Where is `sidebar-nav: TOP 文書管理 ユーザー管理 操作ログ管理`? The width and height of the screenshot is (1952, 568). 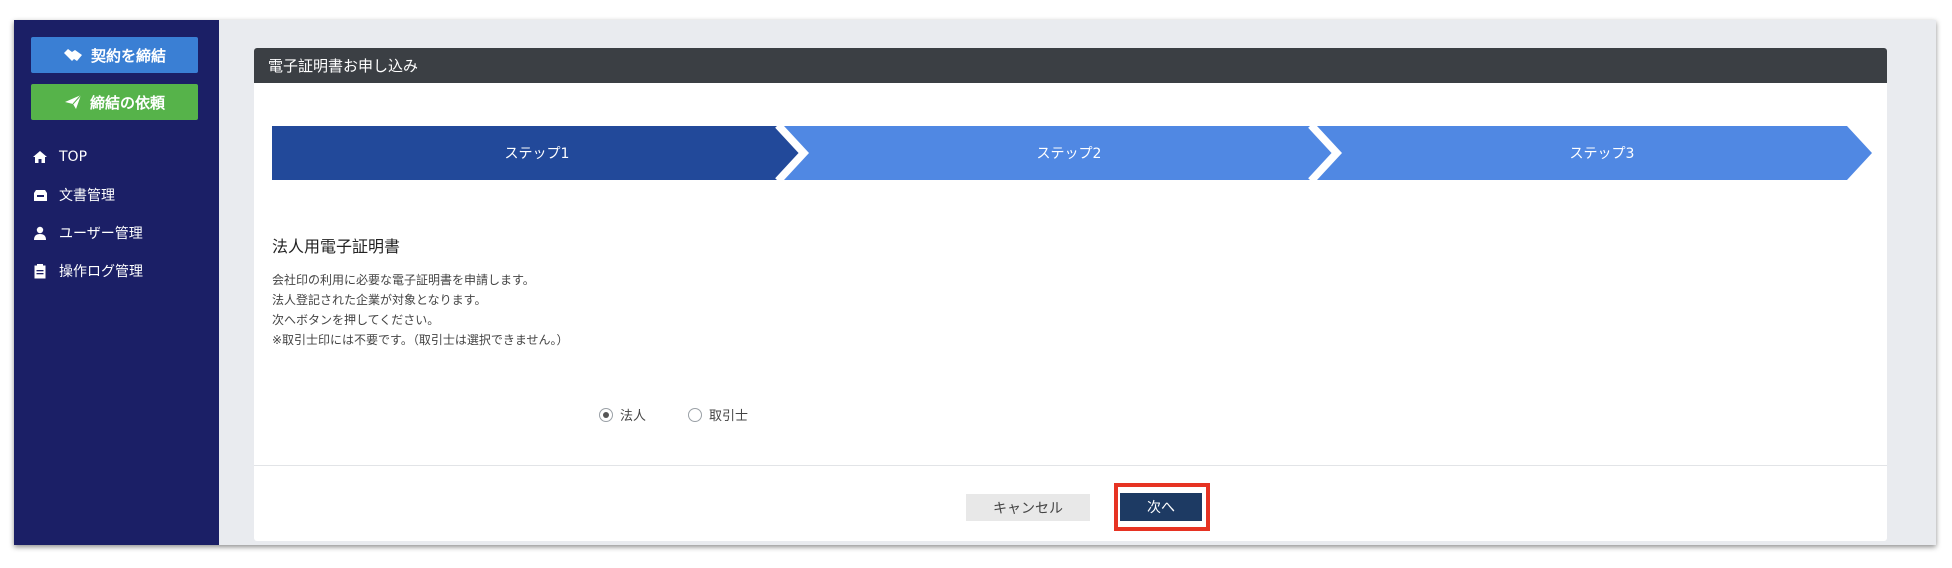 sidebar-nav: TOP 文書管理 ユーザー管理 操作ログ管理 is located at coordinates (87, 214).